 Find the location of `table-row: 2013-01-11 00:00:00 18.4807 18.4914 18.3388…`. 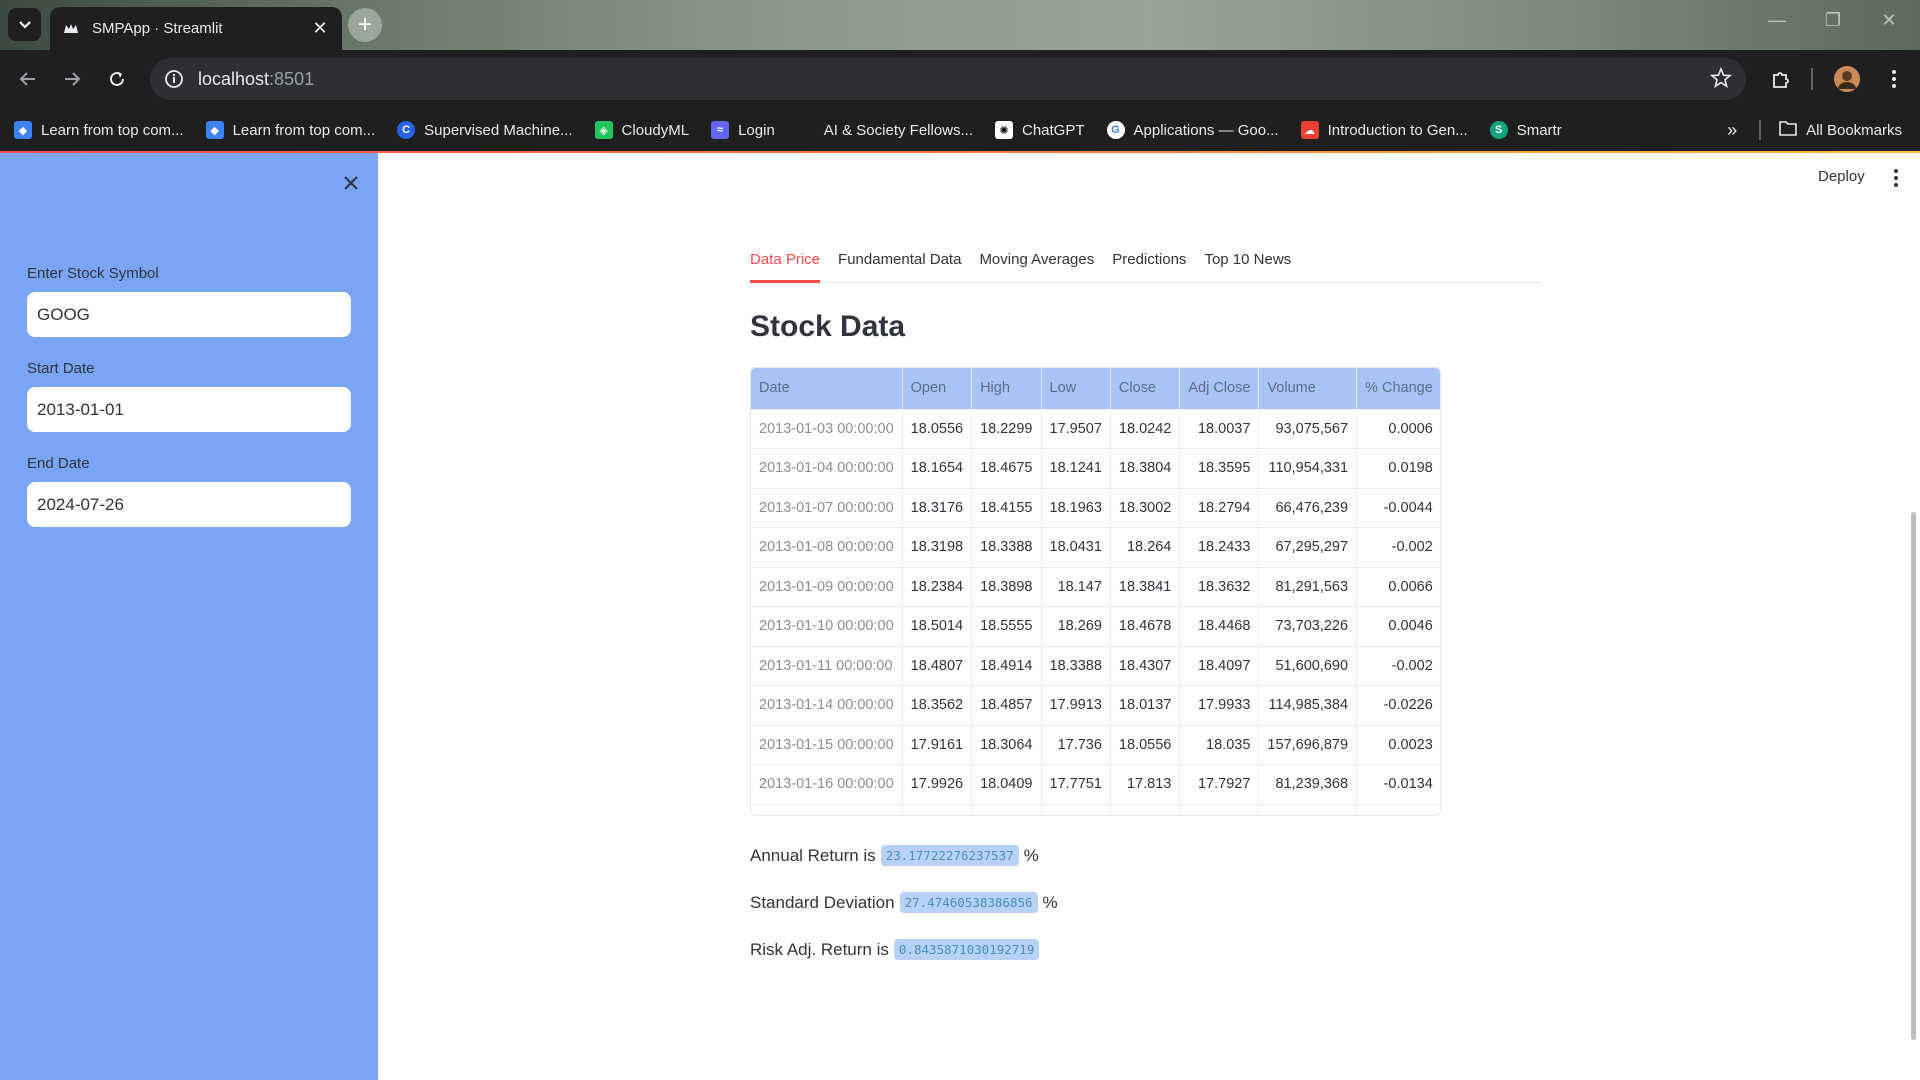

table-row: 2013-01-11 00:00:00 18.4807 18.4914 18.3388… is located at coordinates (1095, 665).